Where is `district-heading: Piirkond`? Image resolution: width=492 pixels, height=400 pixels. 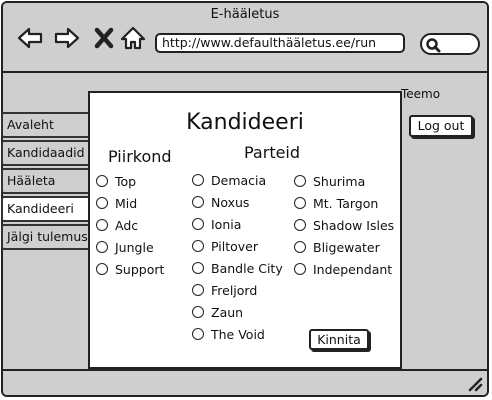 district-heading: Piirkond is located at coordinates (140, 156).